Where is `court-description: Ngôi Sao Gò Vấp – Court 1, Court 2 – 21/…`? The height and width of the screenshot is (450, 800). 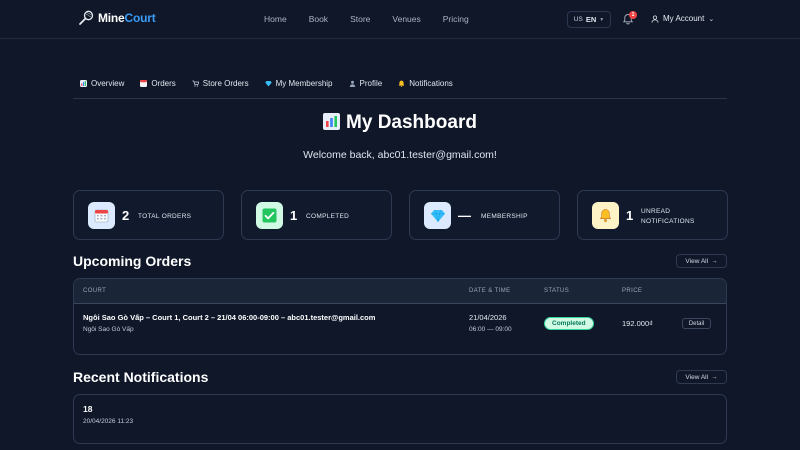
court-description: Ngôi Sao Gò Vấp – Court 1, Court 2 – 21/… is located at coordinates (229, 317).